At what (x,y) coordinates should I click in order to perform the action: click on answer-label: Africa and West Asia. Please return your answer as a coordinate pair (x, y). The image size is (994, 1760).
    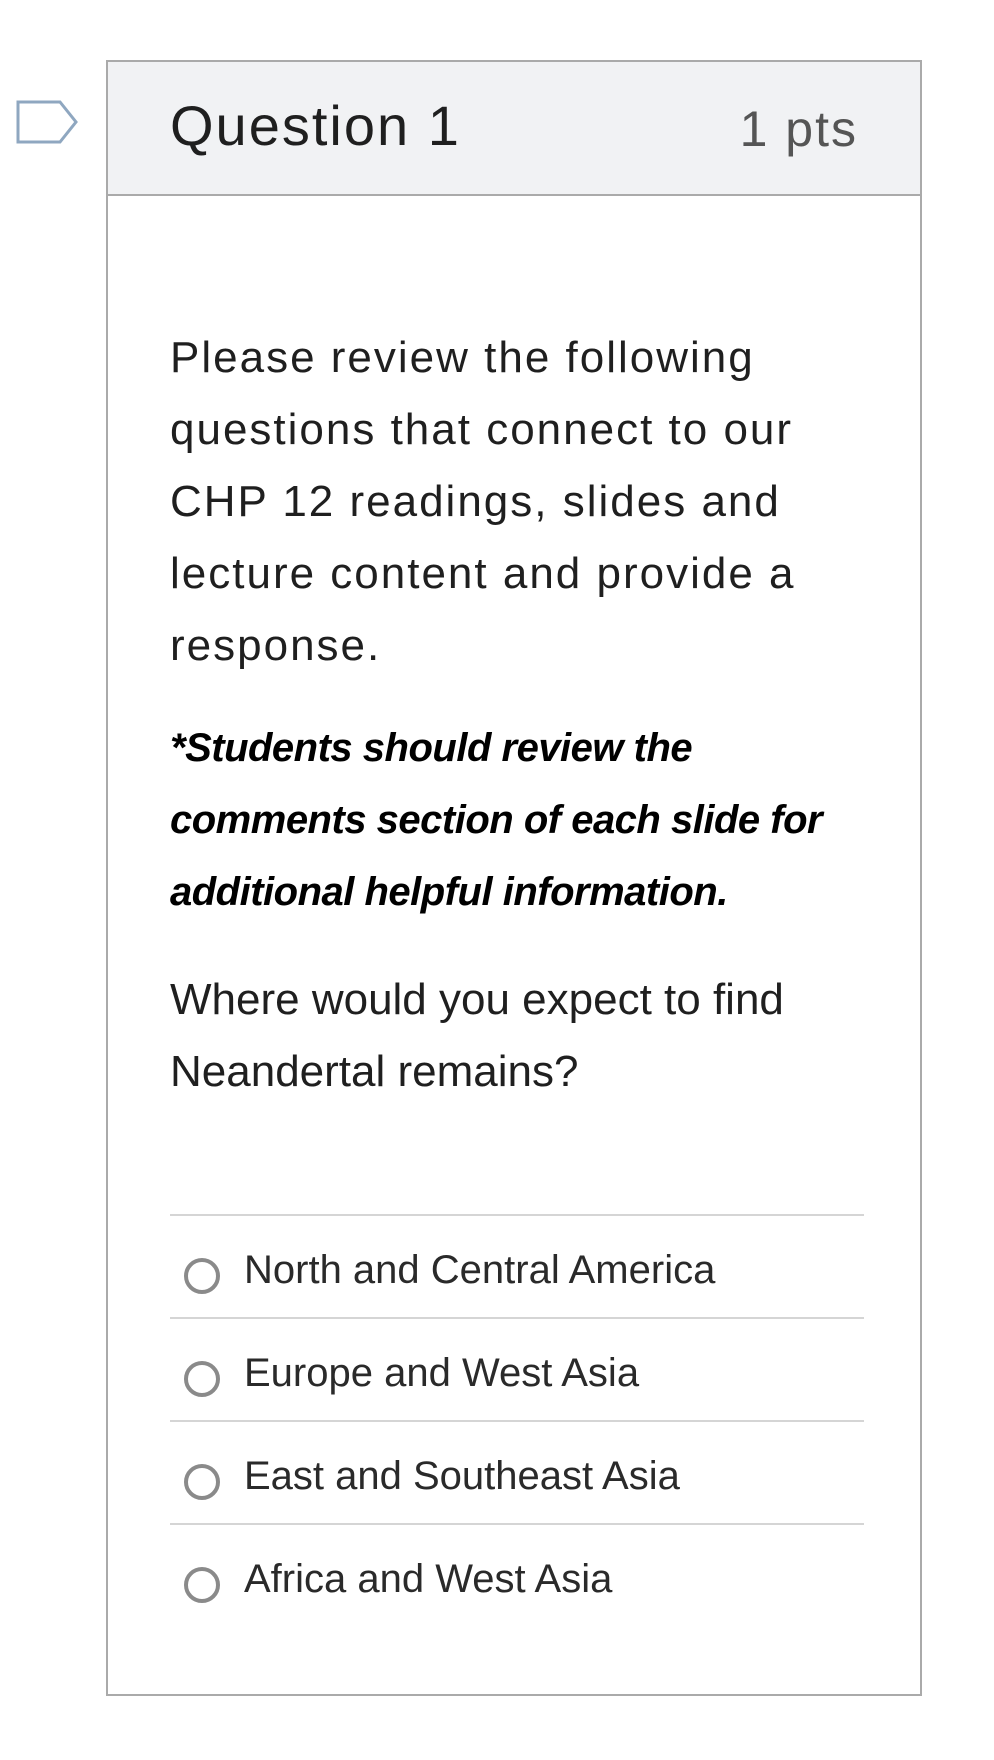
    Looking at the image, I should click on (428, 1579).